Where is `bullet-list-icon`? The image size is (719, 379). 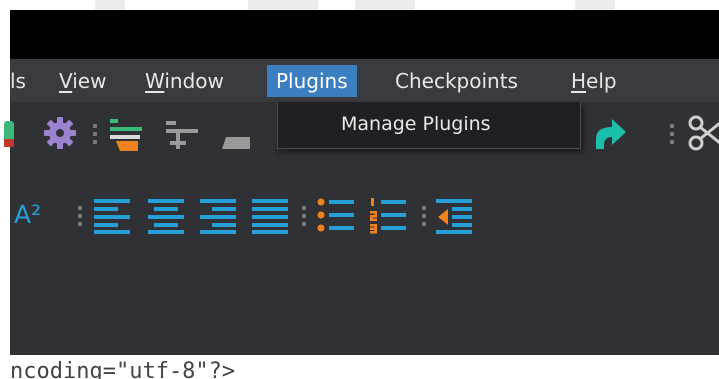
bullet-list-icon is located at coordinates (336, 215).